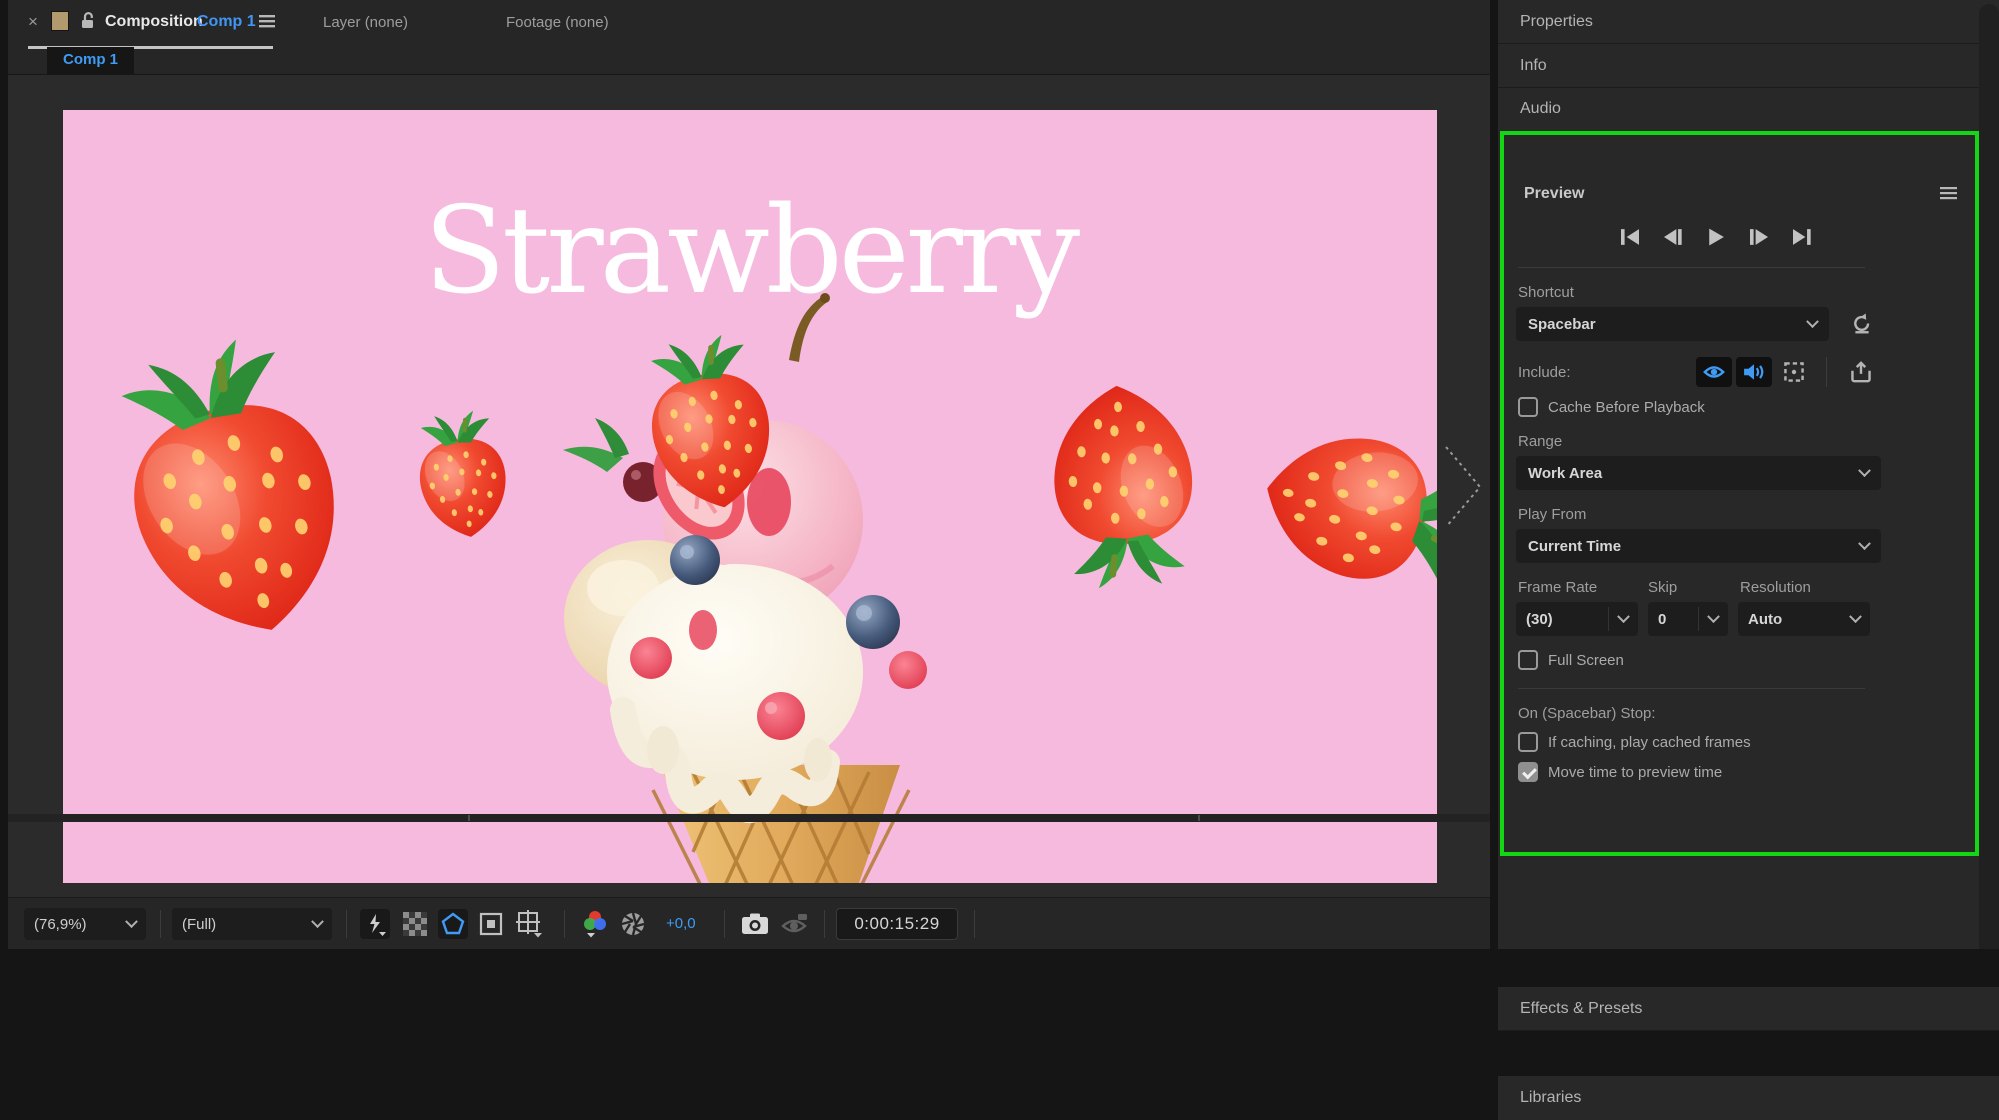  What do you see at coordinates (1748, 22) in the screenshot?
I see `panel-tab-properties: Properties` at bounding box center [1748, 22].